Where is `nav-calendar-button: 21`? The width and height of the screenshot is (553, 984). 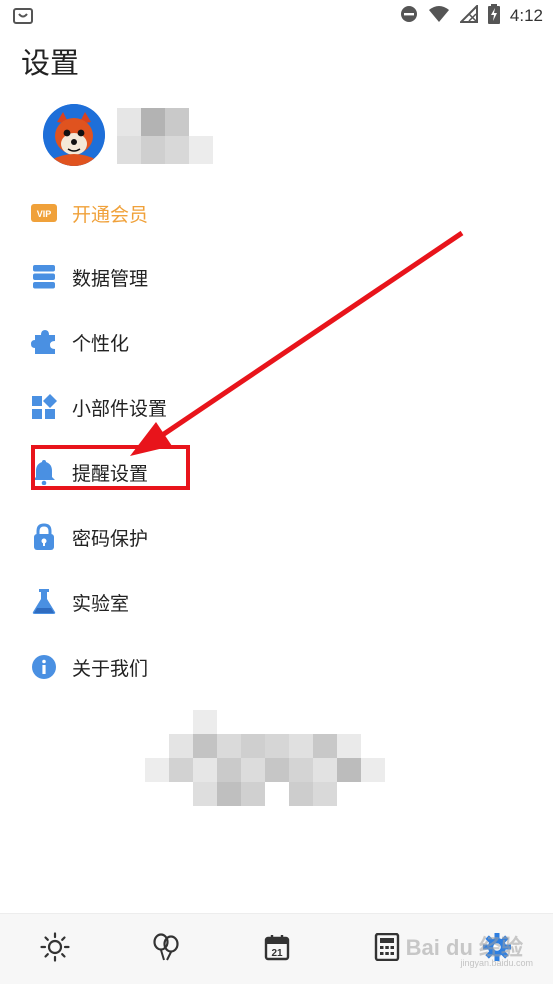
nav-calendar-button: 21 is located at coordinates (277, 949).